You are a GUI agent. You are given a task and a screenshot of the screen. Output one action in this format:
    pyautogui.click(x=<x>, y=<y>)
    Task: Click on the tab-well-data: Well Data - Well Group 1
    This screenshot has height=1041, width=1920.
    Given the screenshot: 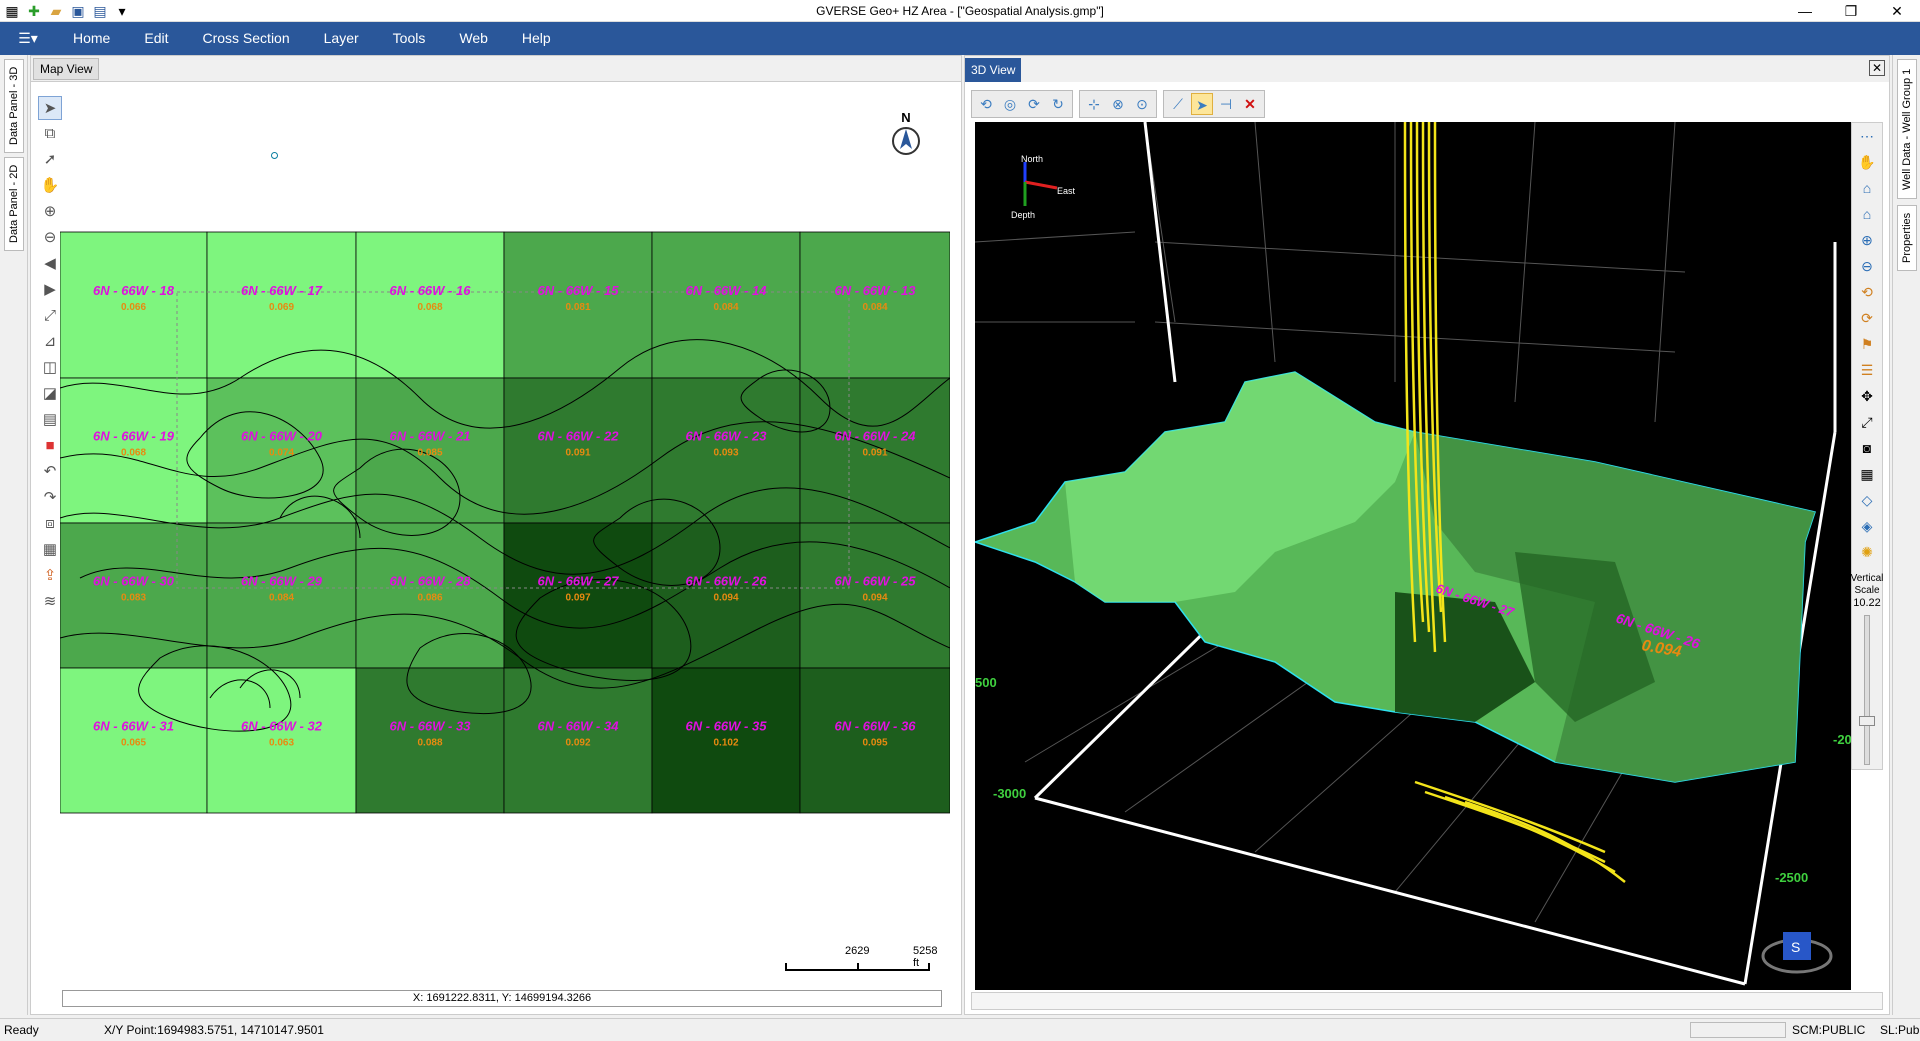 What is the action you would take?
    pyautogui.click(x=1907, y=129)
    